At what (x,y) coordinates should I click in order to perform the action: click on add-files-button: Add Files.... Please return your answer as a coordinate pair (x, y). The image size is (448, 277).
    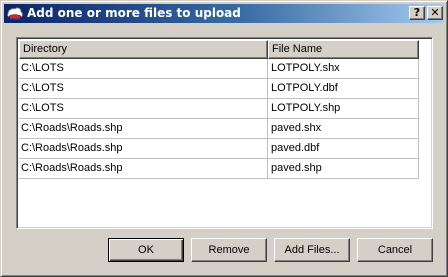
    Looking at the image, I should click on (312, 250).